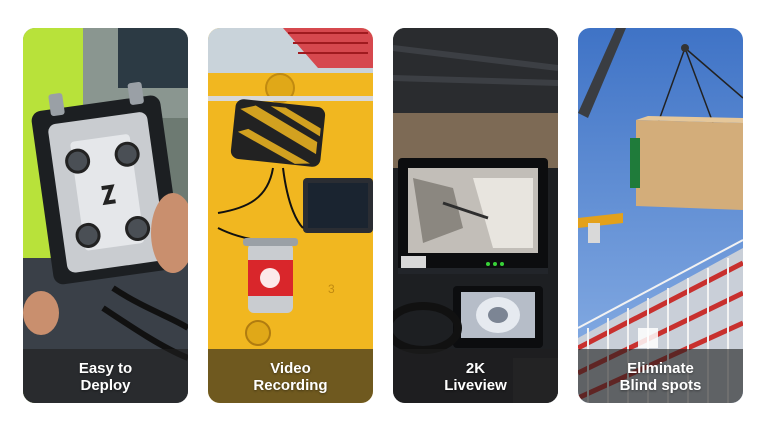 This screenshot has width=768, height=432. I want to click on caption-line-2: Deploy, so click(105, 385).